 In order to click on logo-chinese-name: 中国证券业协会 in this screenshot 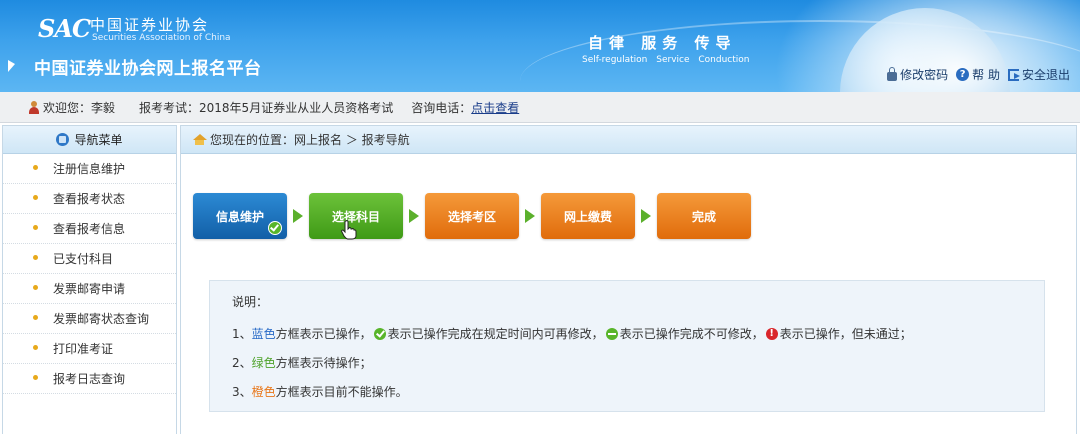, I will do `click(150, 25)`.